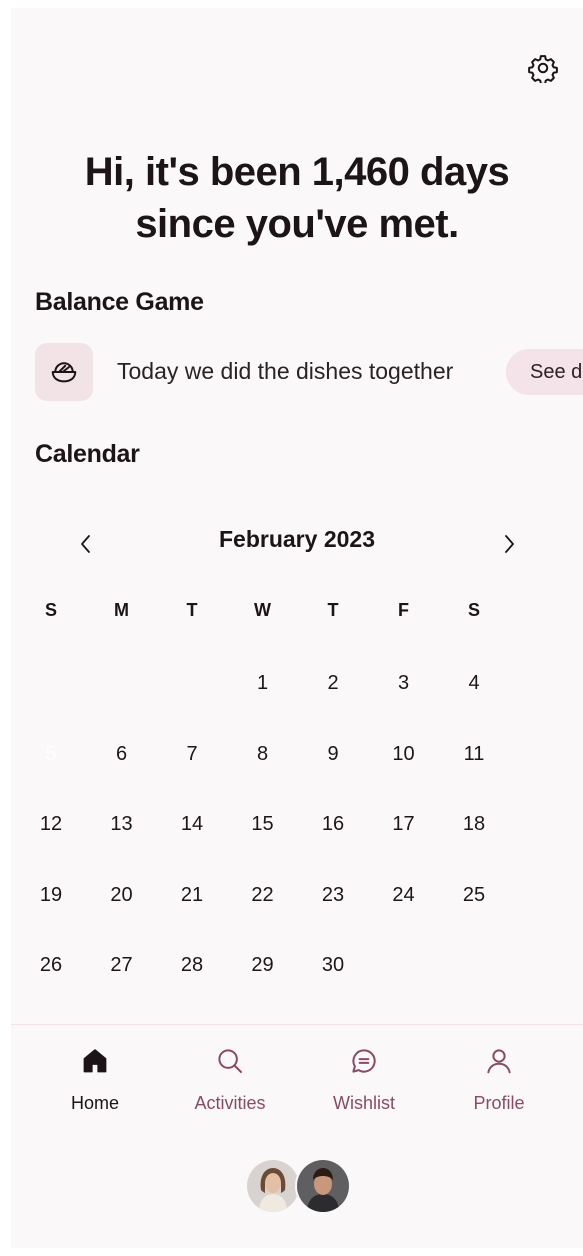  Describe the element at coordinates (404, 683) in the screenshot. I see `calendar-day: 3` at that location.